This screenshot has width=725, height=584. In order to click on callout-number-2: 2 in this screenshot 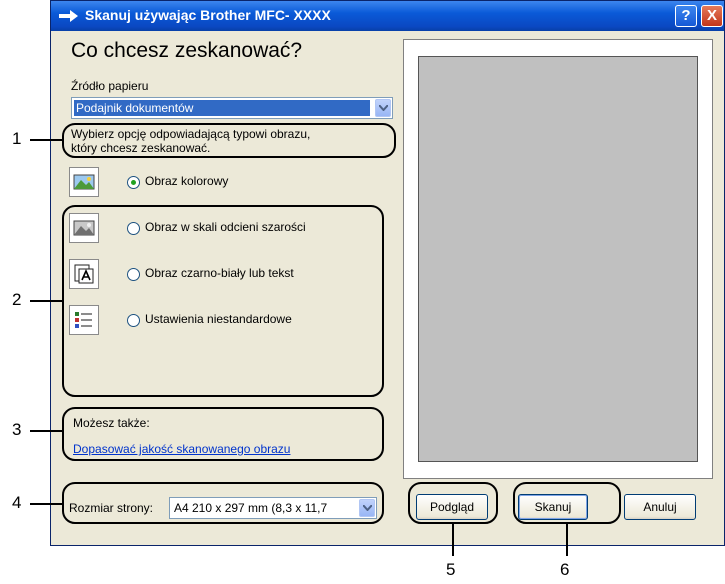, I will do `click(17, 299)`.